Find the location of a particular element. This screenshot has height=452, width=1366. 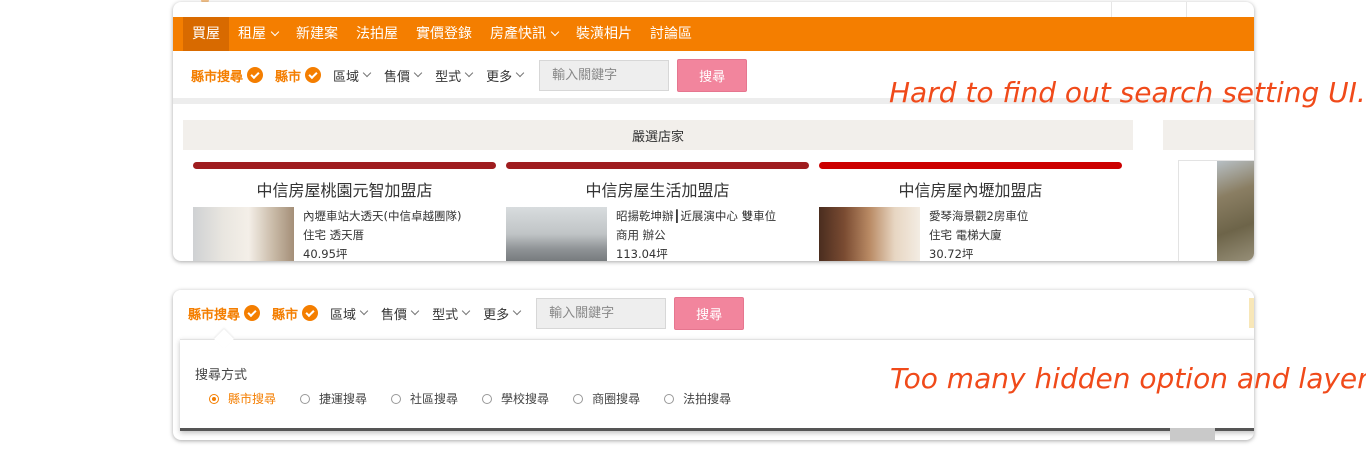

listing-item: 內壢車站大透天(中信卓越團隊) 住宅 透天厝 40.95坪 is located at coordinates (344, 234).